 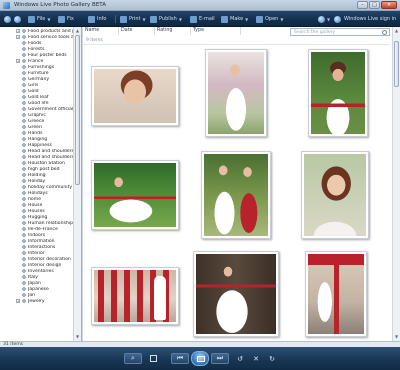 What do you see at coordinates (272, 358) in the screenshot?
I see `rotate-cw-button: ↻` at bounding box center [272, 358].